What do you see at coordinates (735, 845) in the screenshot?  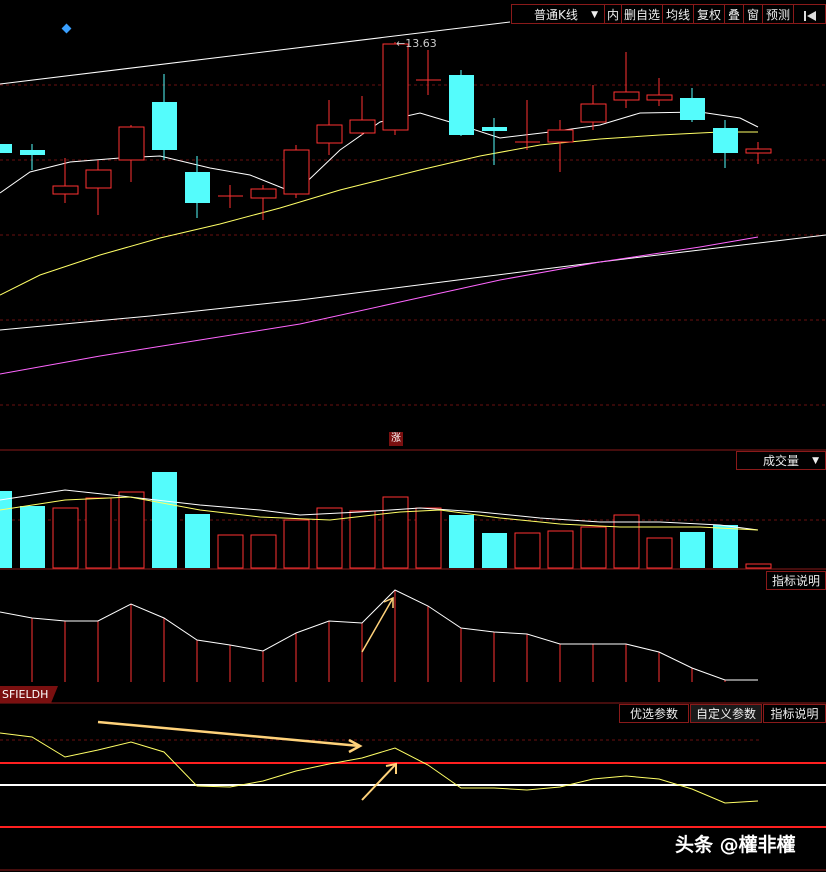 I see `watermark: 头条 @權非權` at bounding box center [735, 845].